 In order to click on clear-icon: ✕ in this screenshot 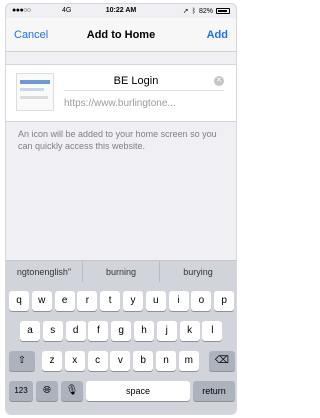, I will do `click(219, 81)`.